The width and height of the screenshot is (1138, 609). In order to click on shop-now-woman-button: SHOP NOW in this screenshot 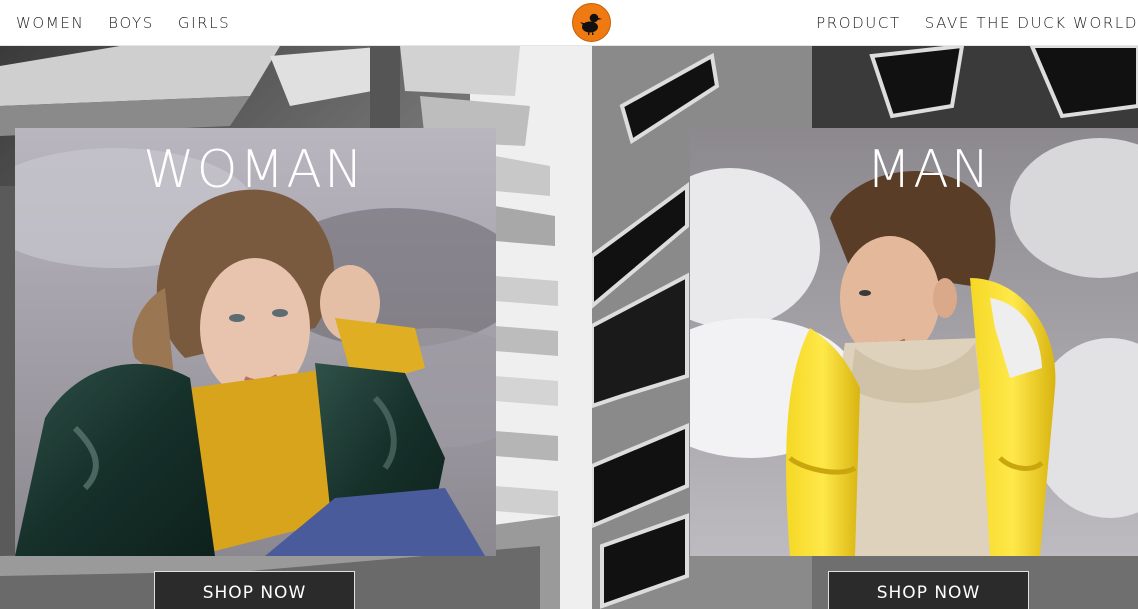, I will do `click(254, 590)`.